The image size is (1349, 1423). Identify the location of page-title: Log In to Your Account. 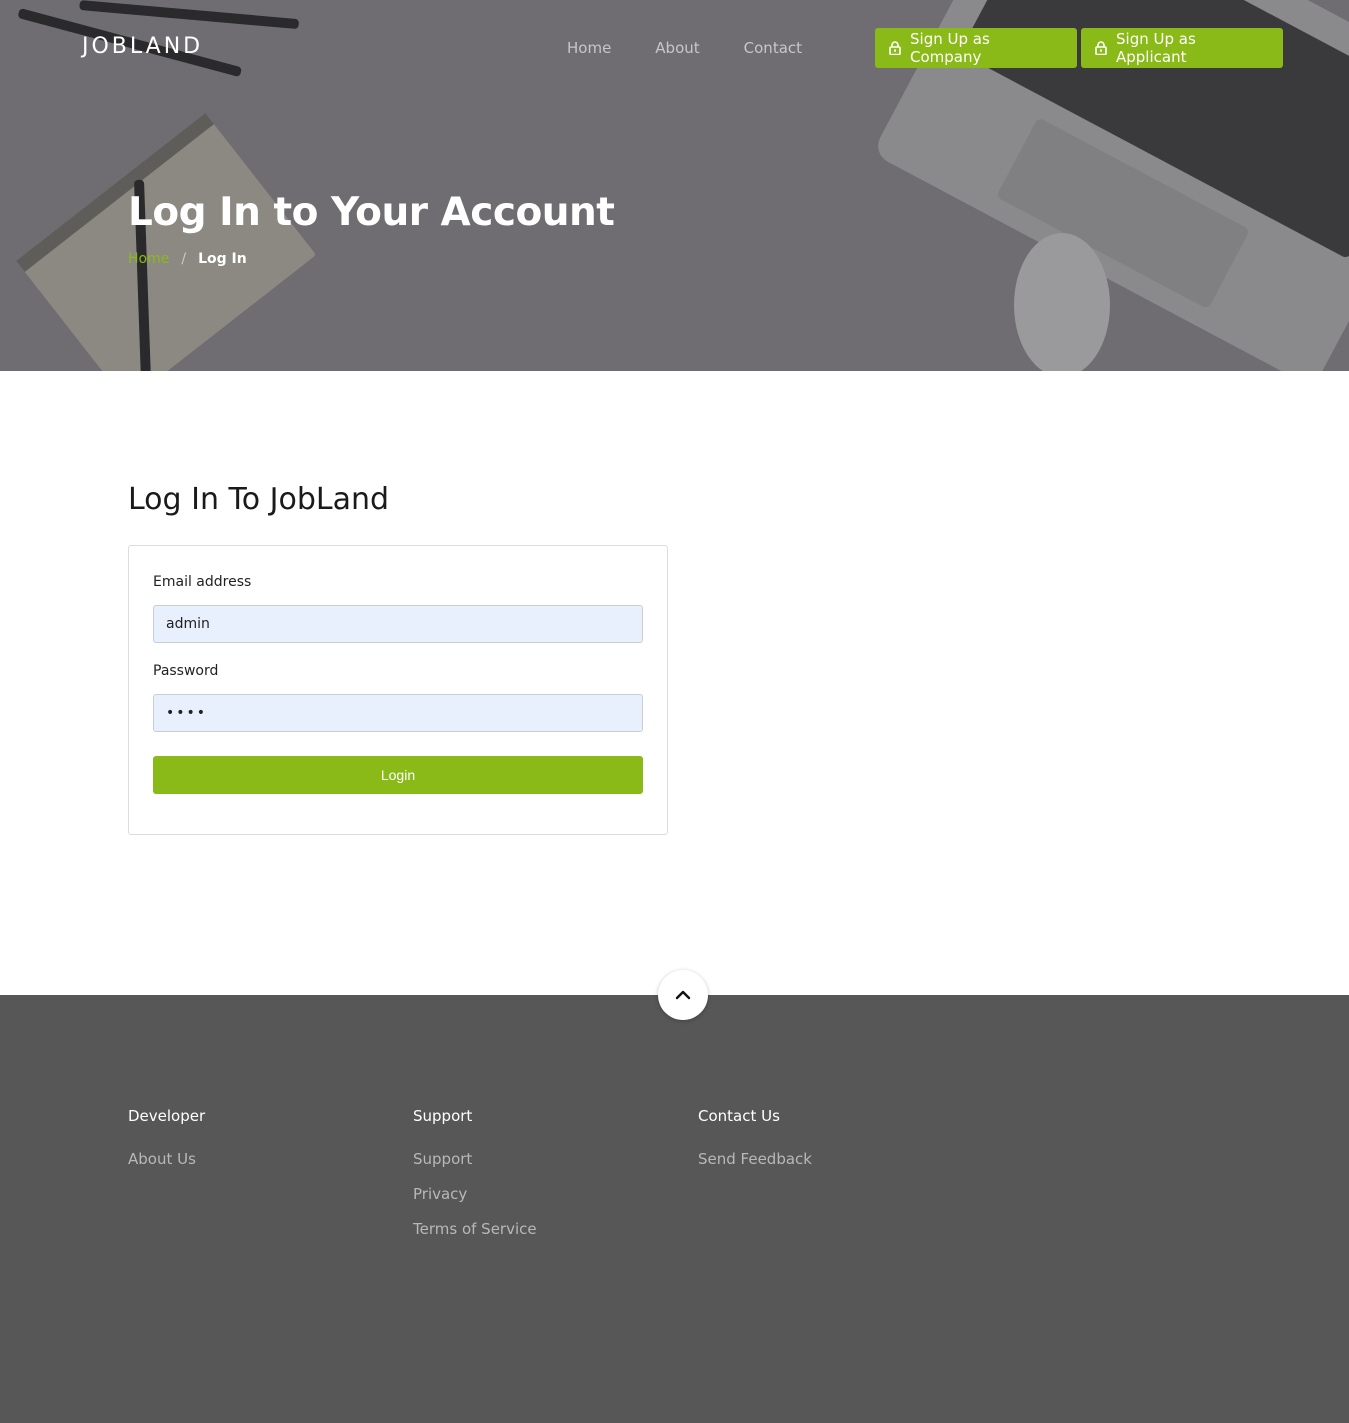
(371, 212).